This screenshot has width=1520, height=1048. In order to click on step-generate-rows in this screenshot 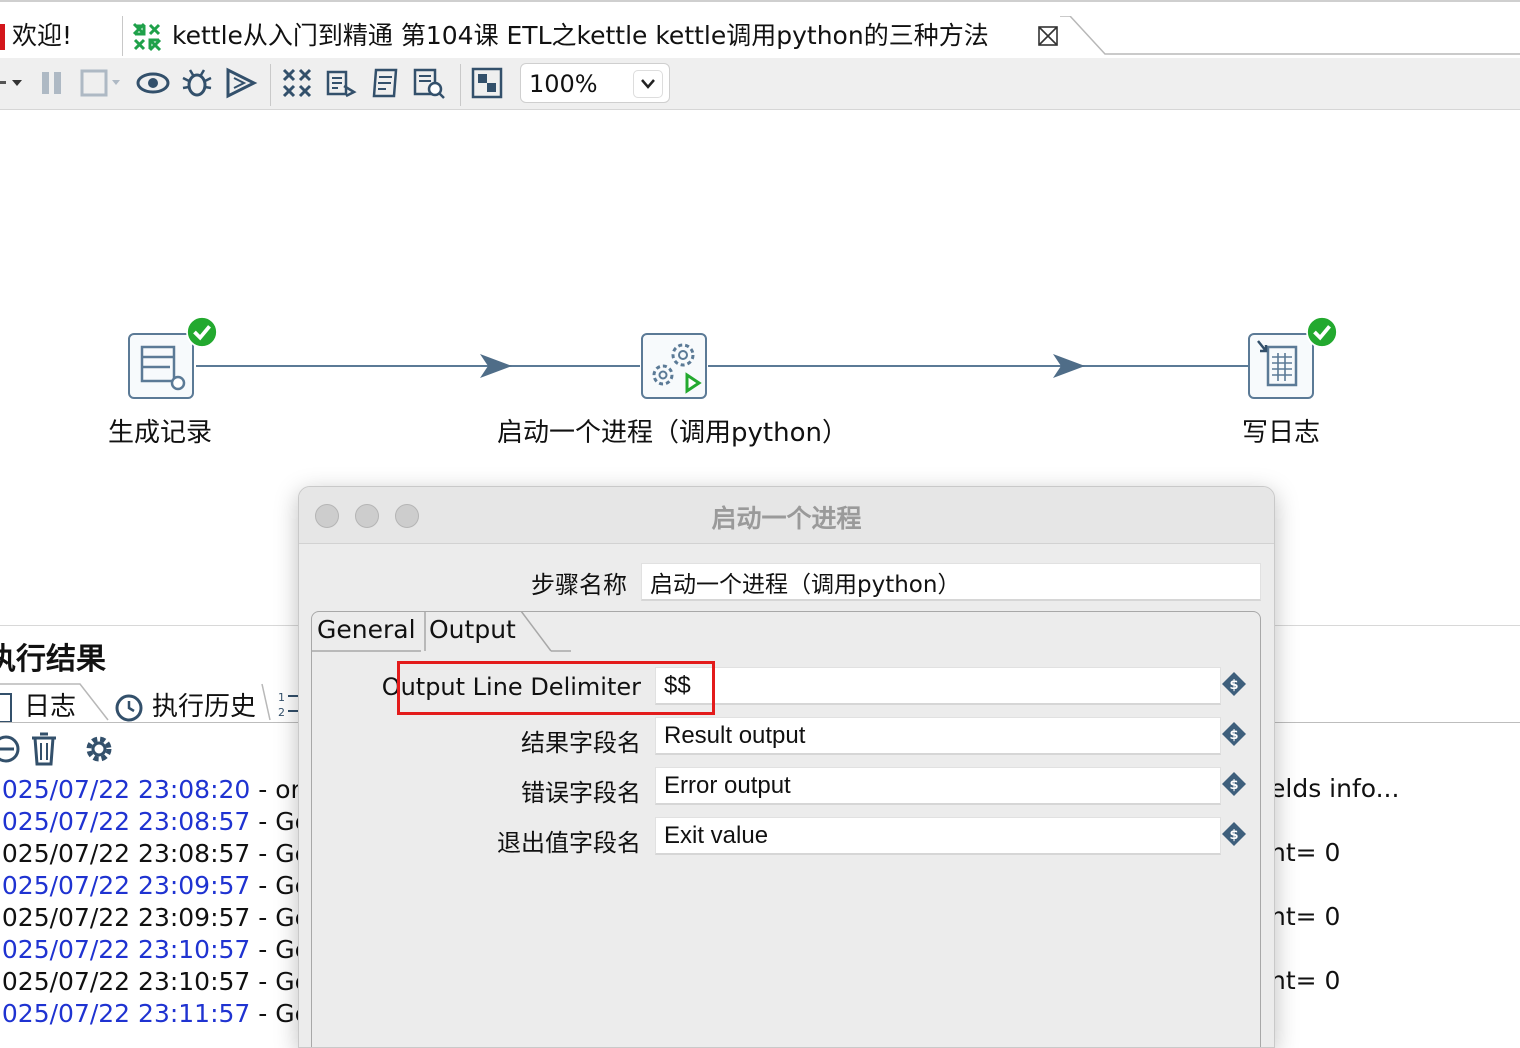, I will do `click(161, 366)`.